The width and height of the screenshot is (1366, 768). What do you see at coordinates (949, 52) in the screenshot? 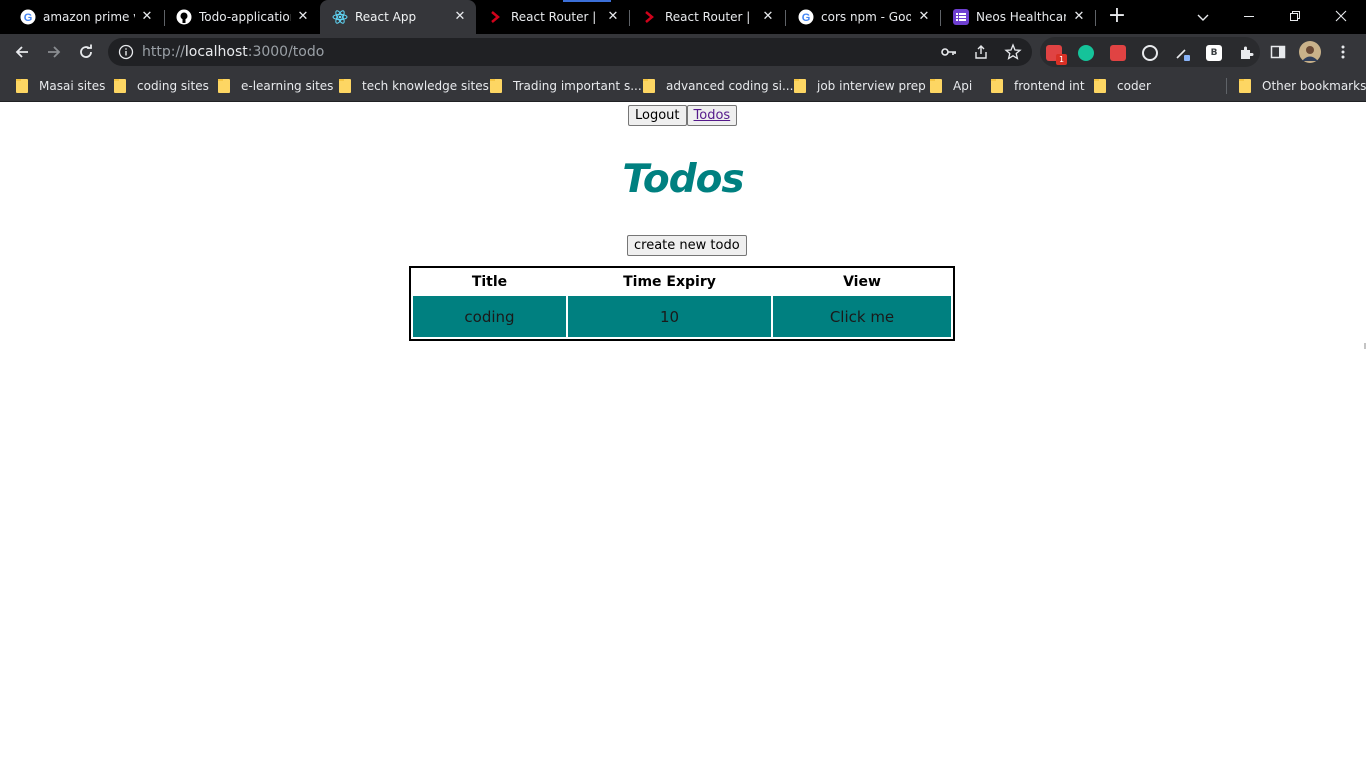
I see `key-icon` at bounding box center [949, 52].